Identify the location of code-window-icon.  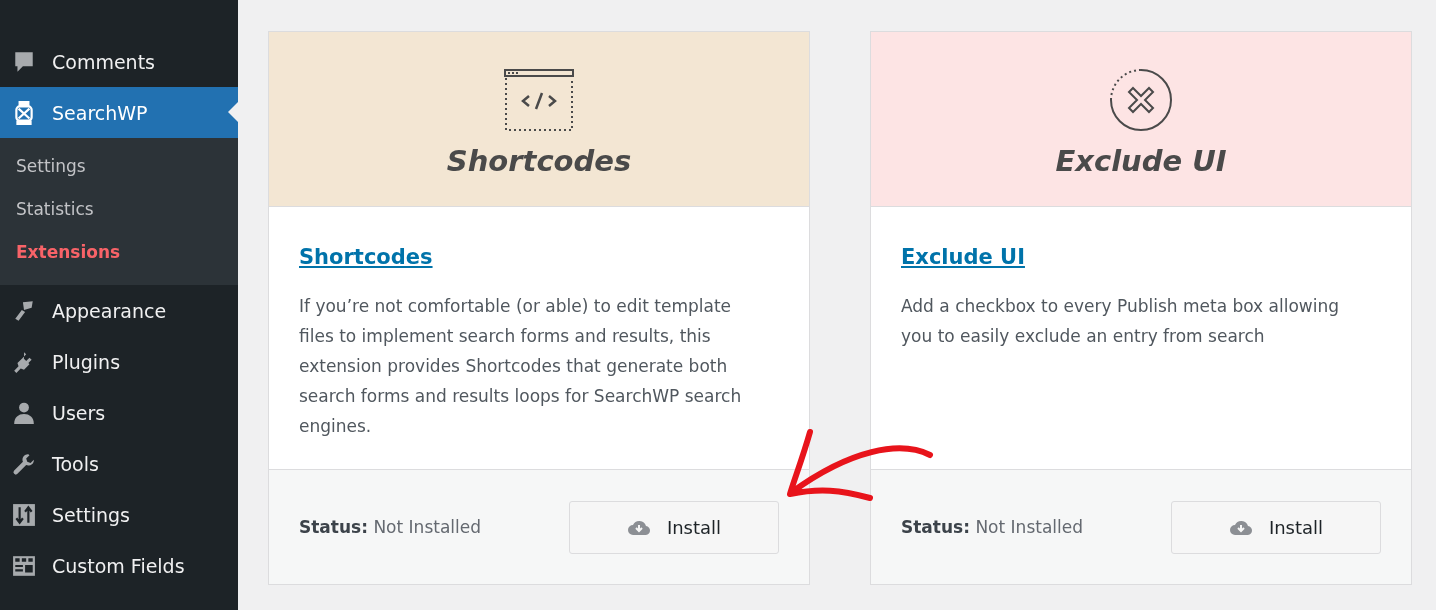
(539, 100).